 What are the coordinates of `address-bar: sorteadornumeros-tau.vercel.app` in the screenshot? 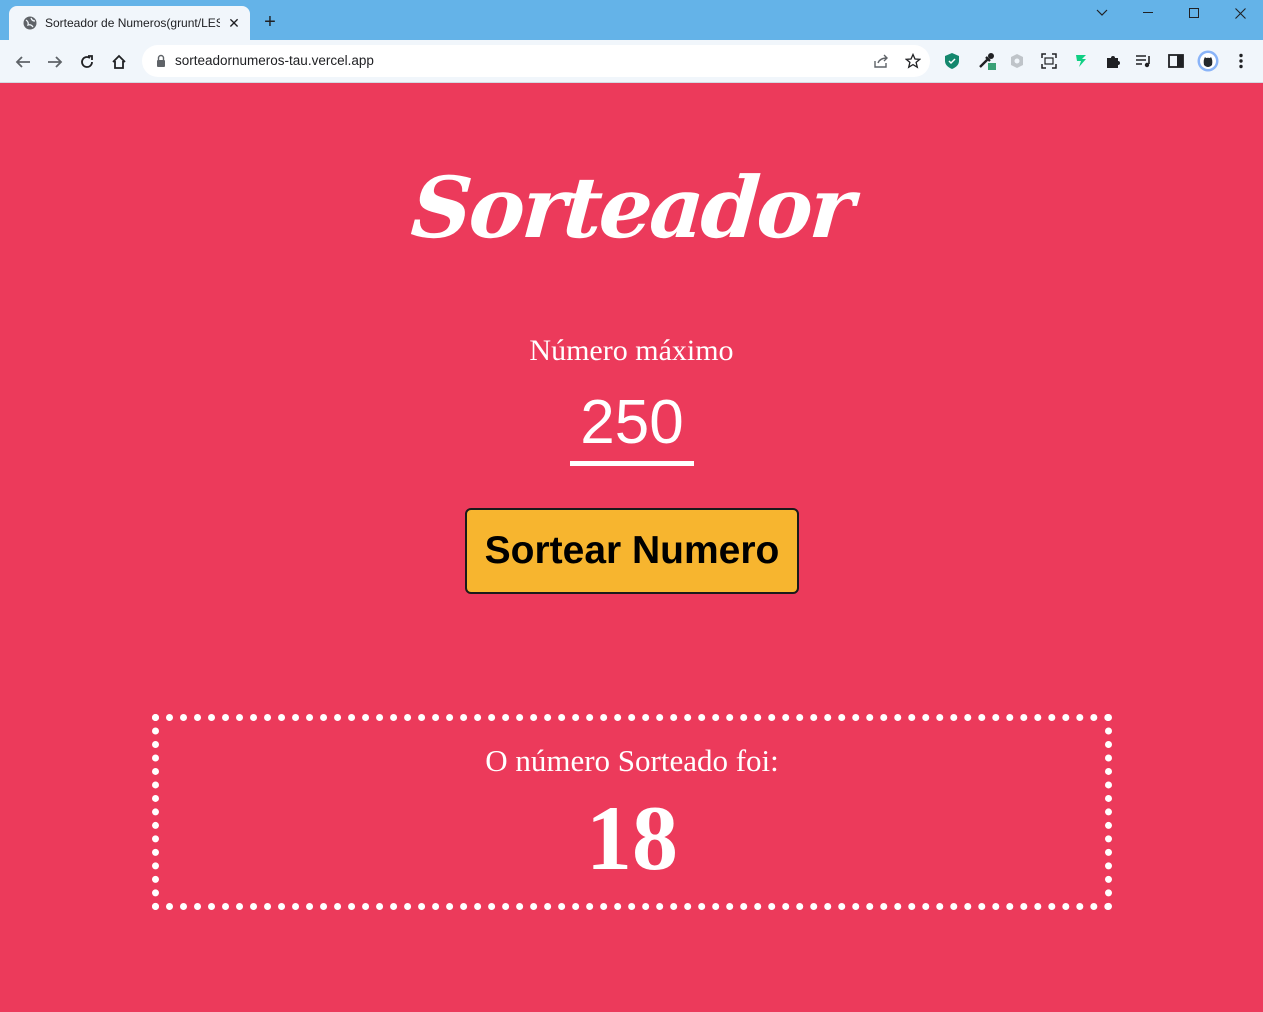 It's located at (536, 61).